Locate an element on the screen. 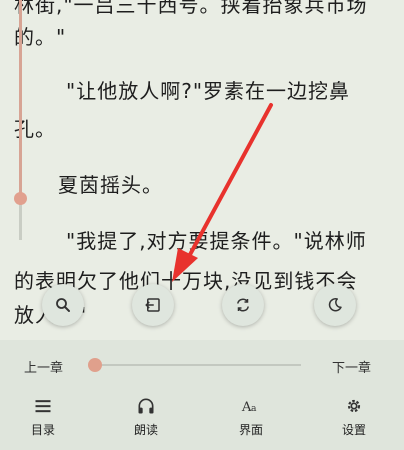 Image resolution: width=404 pixels, height=450 pixels. refresh-button is located at coordinates (243, 305).